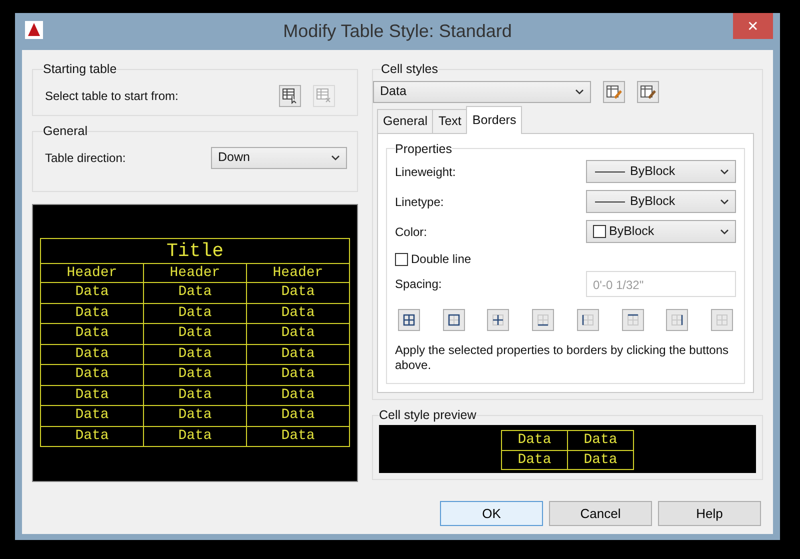 The image size is (800, 559). I want to click on new-style-button, so click(614, 91).